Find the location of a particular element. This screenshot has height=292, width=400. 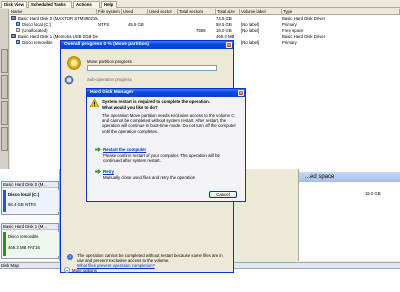

move-partition-label: Move partition progress is located at coordinates (109, 61).